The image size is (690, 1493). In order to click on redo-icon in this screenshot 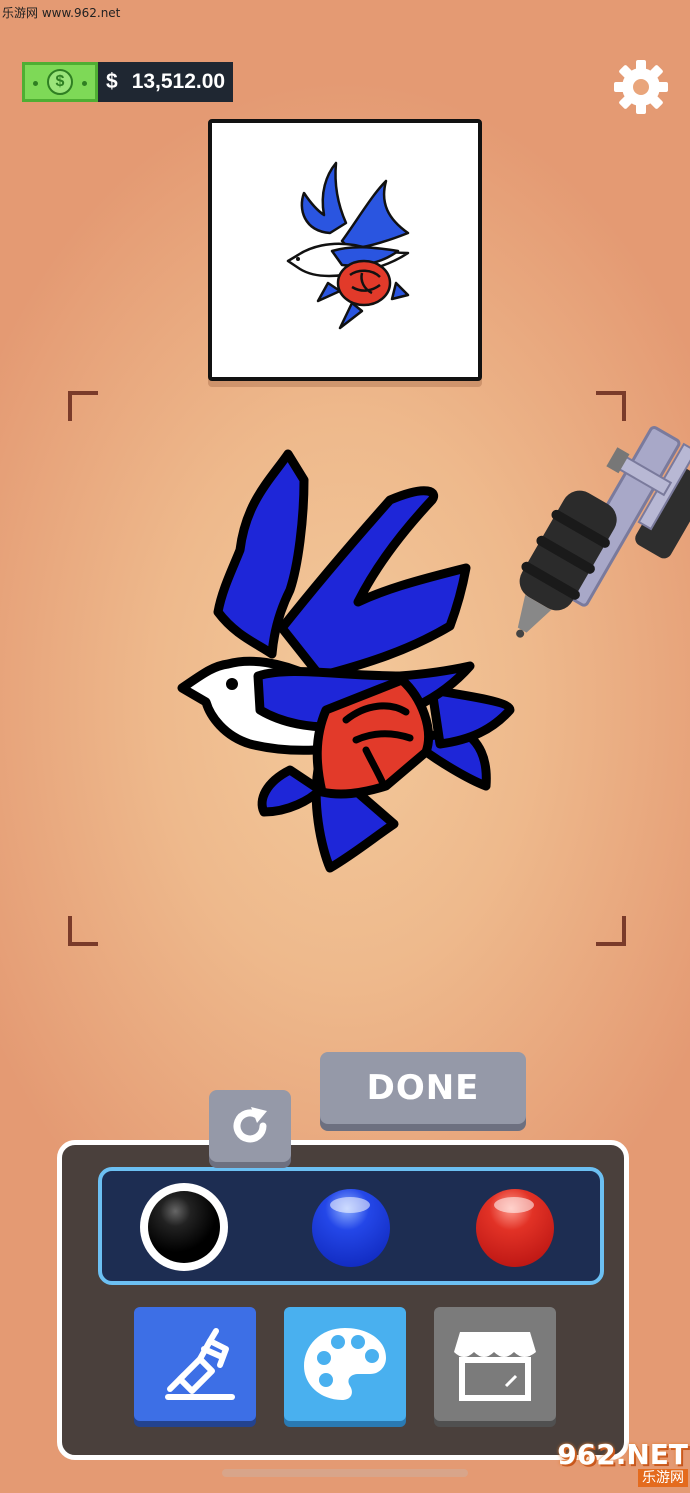, I will do `click(250, 1125)`.